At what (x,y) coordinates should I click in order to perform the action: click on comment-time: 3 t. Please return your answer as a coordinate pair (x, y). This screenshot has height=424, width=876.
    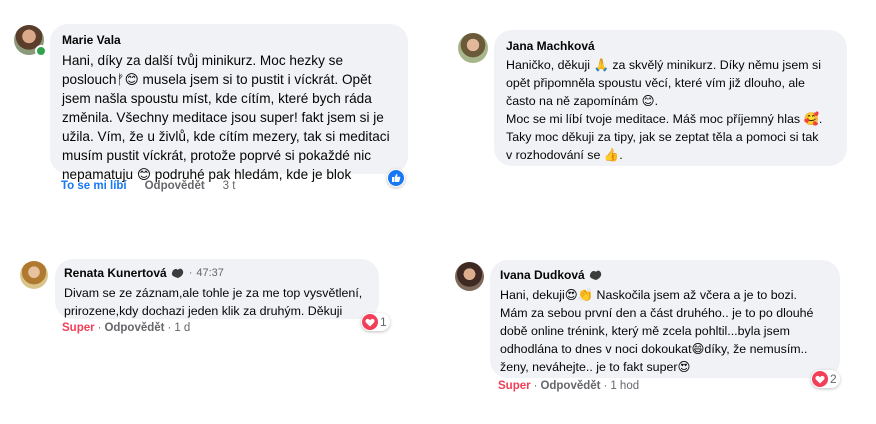
    Looking at the image, I should click on (229, 186).